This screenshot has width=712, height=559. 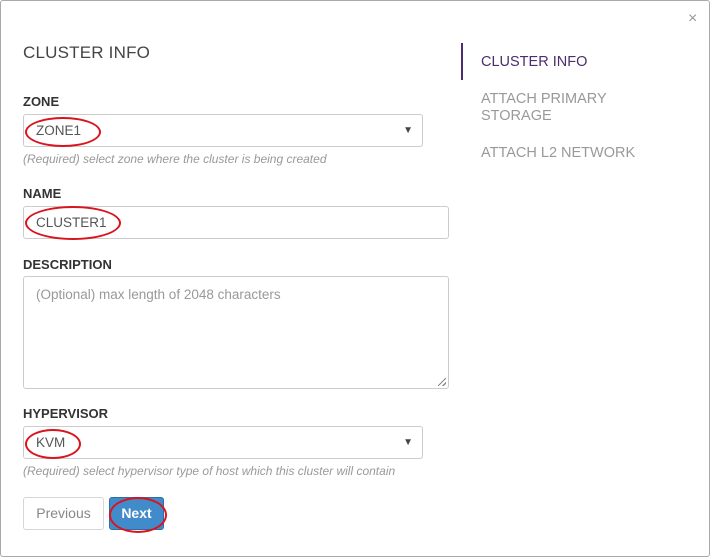 What do you see at coordinates (71, 222) in the screenshot?
I see `name-input-value: CLUSTER1` at bounding box center [71, 222].